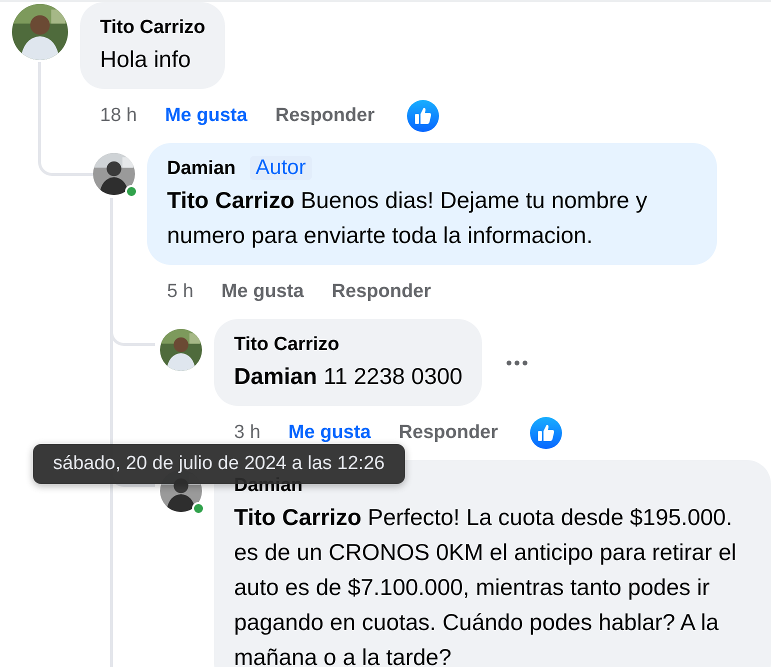  What do you see at coordinates (146, 59) in the screenshot?
I see `comment-text: Hola info` at bounding box center [146, 59].